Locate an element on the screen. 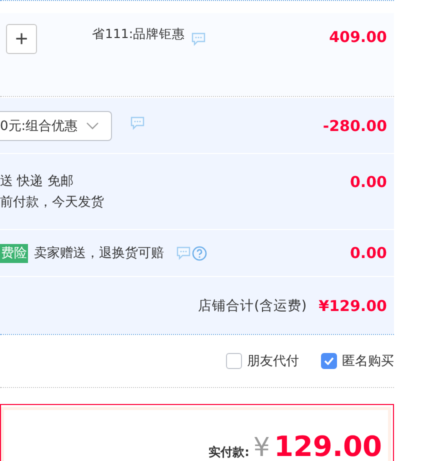  shop-total-label: 店铺合计(含运费) is located at coordinates (252, 305).